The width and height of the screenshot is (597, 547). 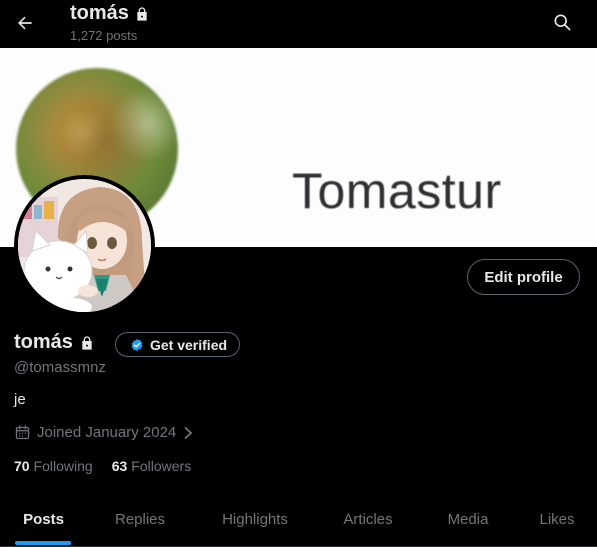 What do you see at coordinates (255, 519) in the screenshot?
I see `tab-highlights: Highlights` at bounding box center [255, 519].